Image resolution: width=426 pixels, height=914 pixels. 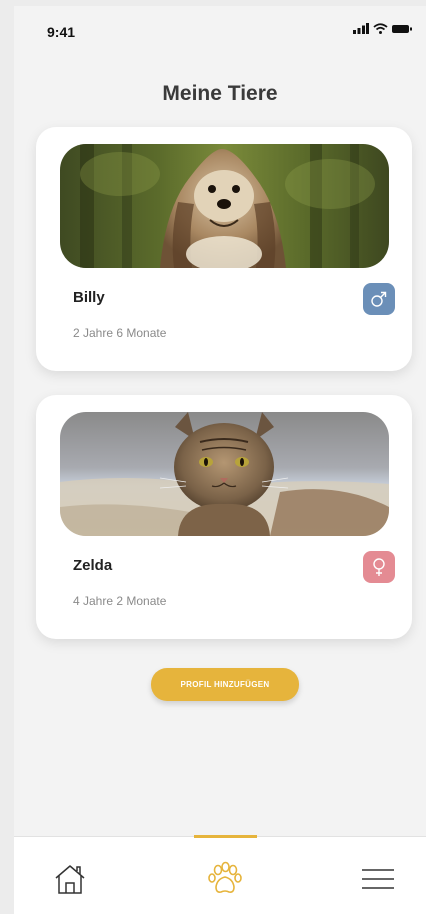 I want to click on cat-photo, so click(x=224, y=474).